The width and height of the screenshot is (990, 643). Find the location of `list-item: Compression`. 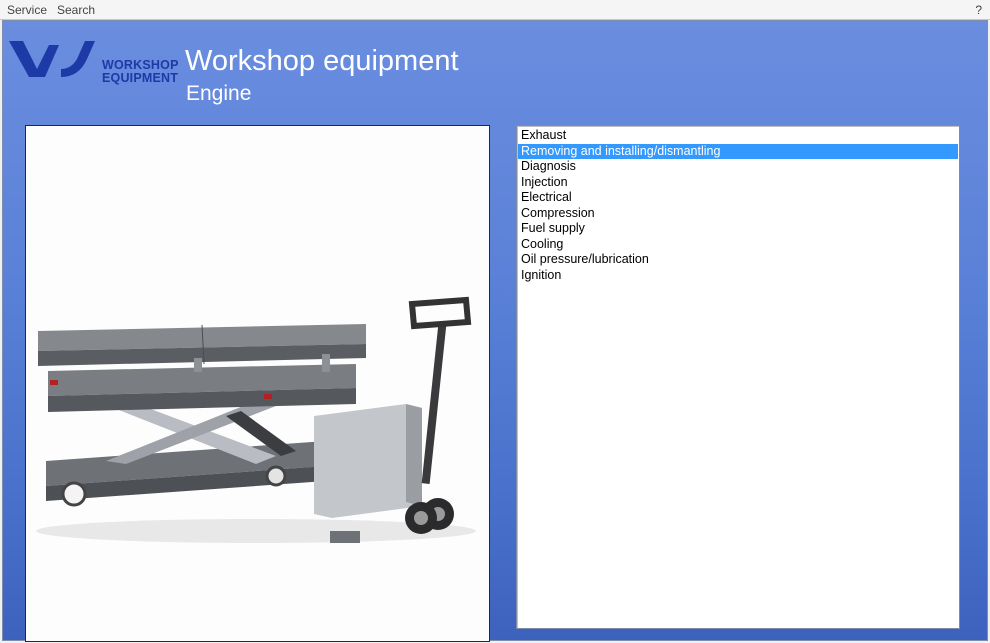

list-item: Compression is located at coordinates (738, 214).